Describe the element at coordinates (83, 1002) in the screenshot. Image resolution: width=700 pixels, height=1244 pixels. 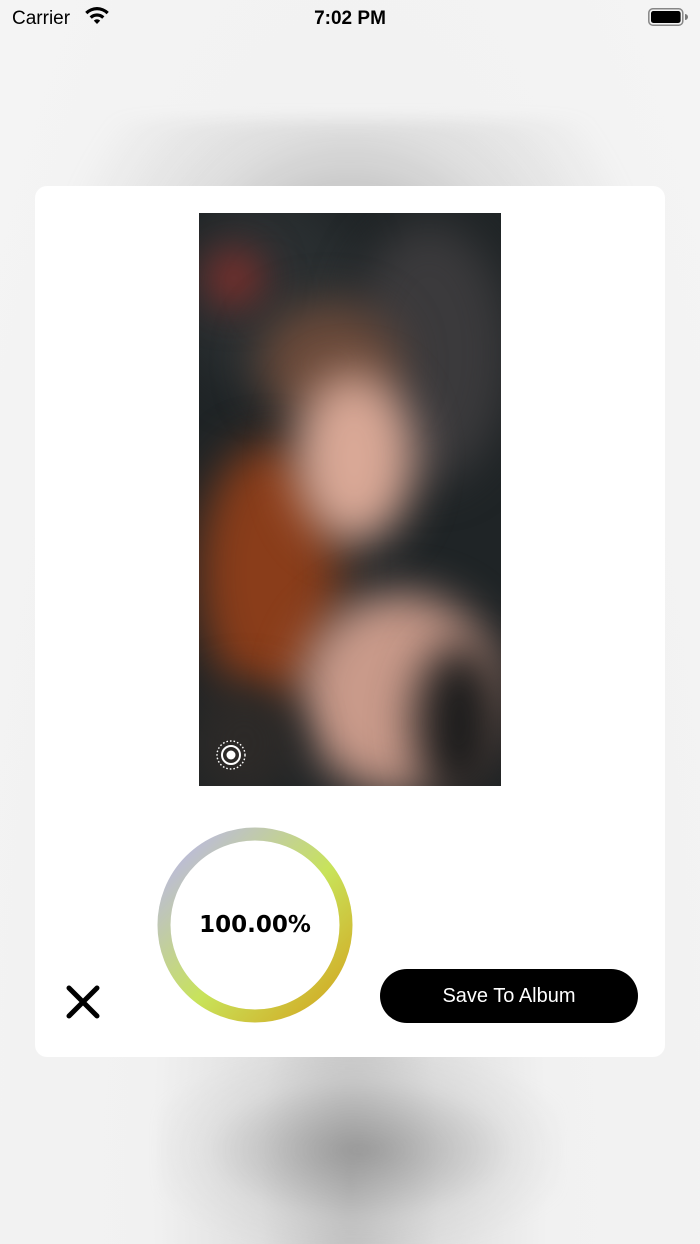
I see `close-icon` at that location.